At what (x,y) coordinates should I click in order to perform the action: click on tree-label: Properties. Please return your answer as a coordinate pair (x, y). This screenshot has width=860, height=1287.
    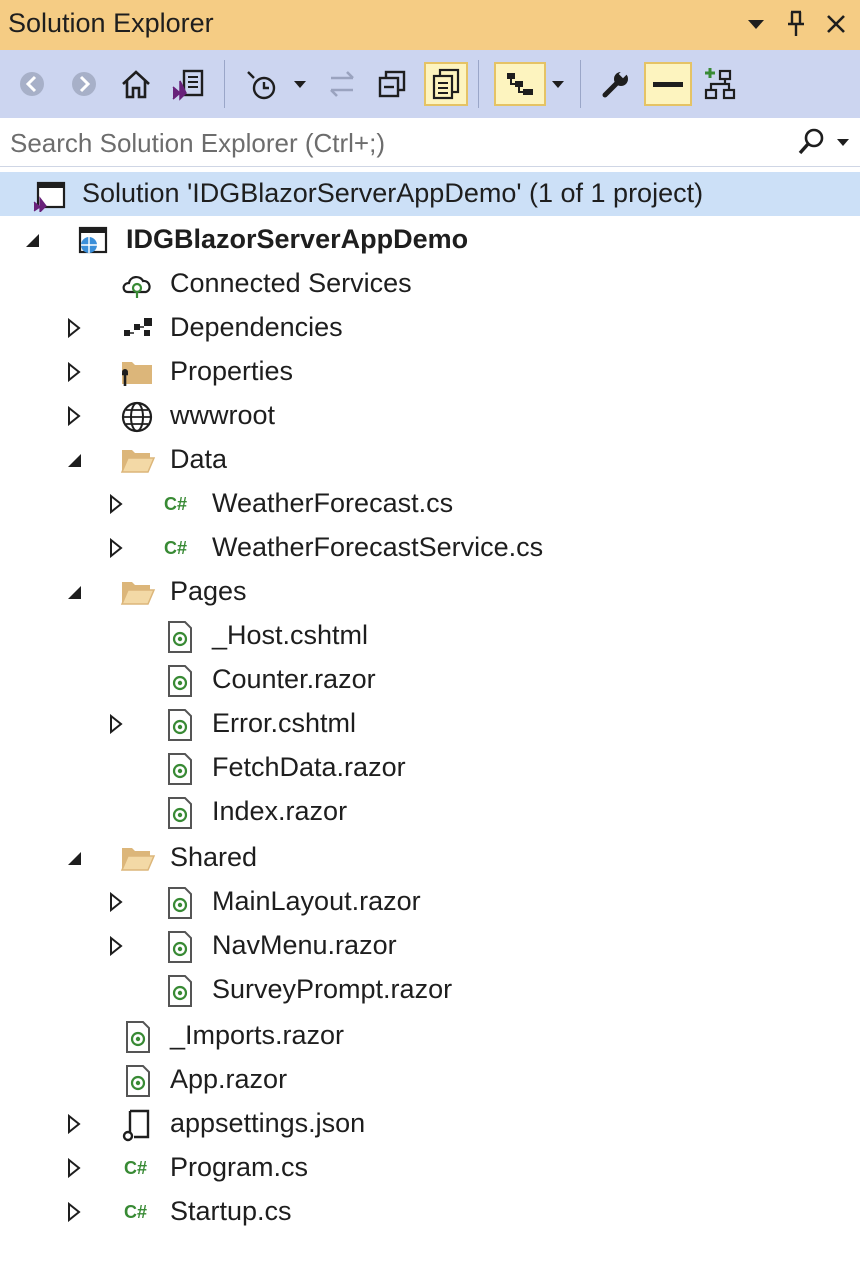
    Looking at the image, I should click on (232, 371).